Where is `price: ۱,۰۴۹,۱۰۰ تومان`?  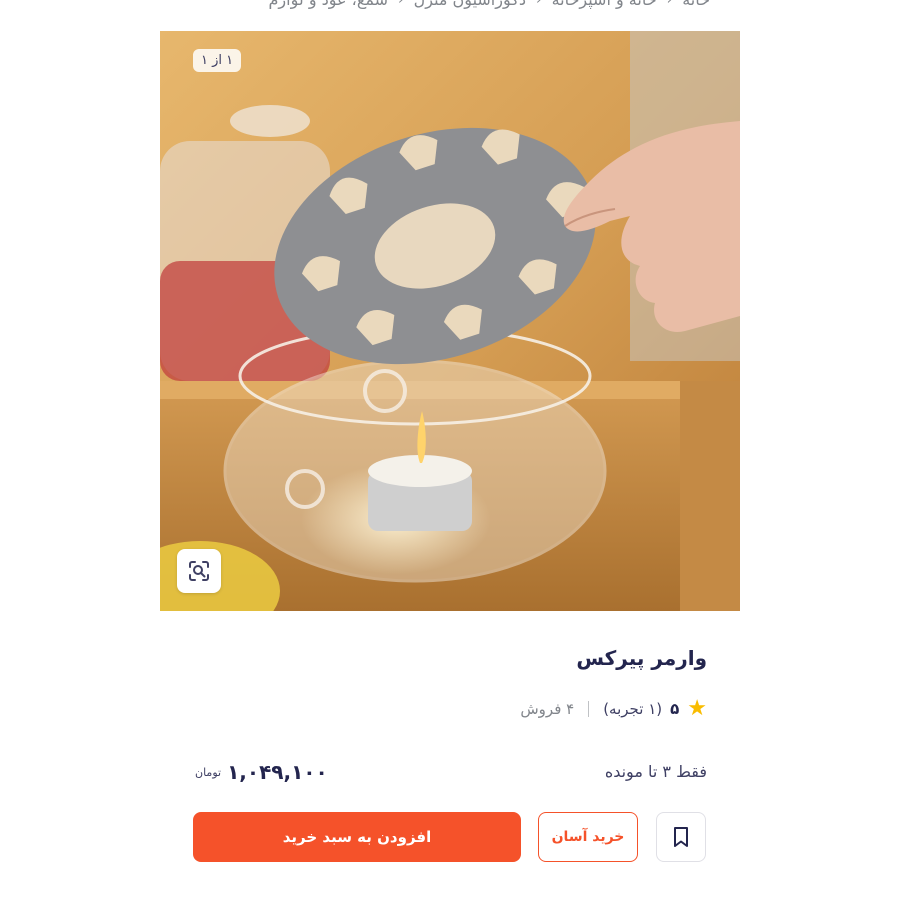 price: ۱,۰۴۹,۱۰۰ تومان is located at coordinates (261, 772).